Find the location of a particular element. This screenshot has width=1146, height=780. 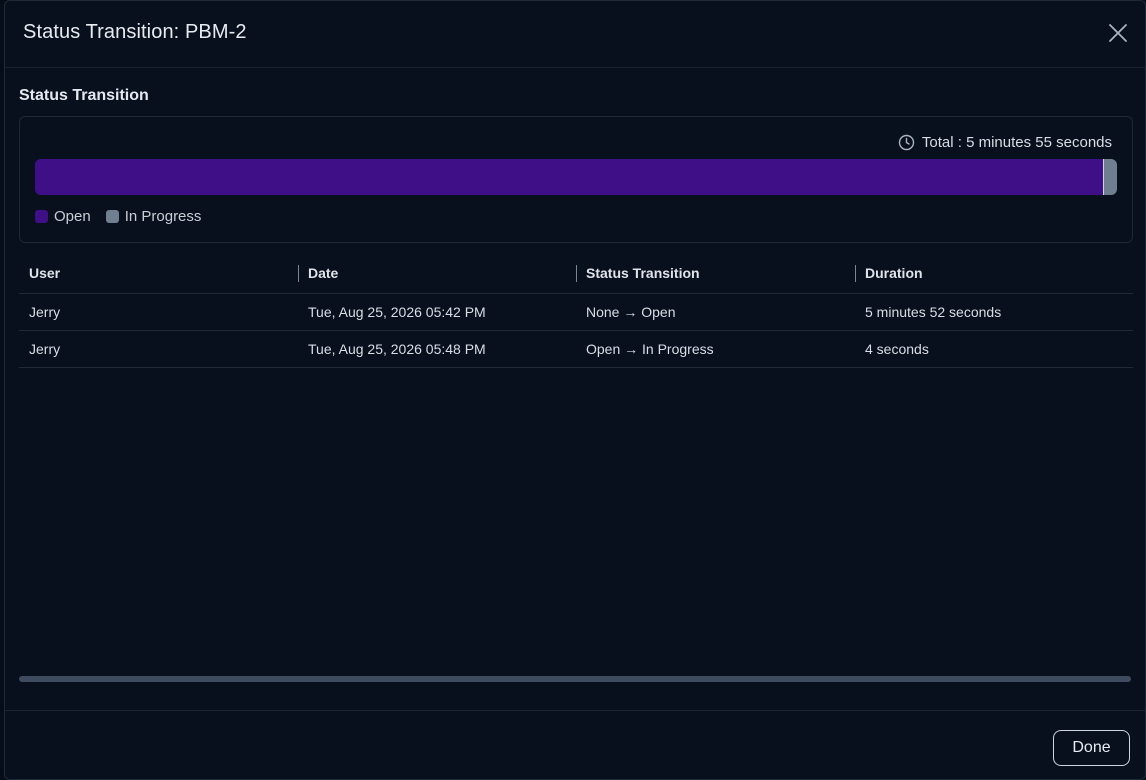

total-duration-label: Total : 5 minutes 55 seconds is located at coordinates (1016, 142).